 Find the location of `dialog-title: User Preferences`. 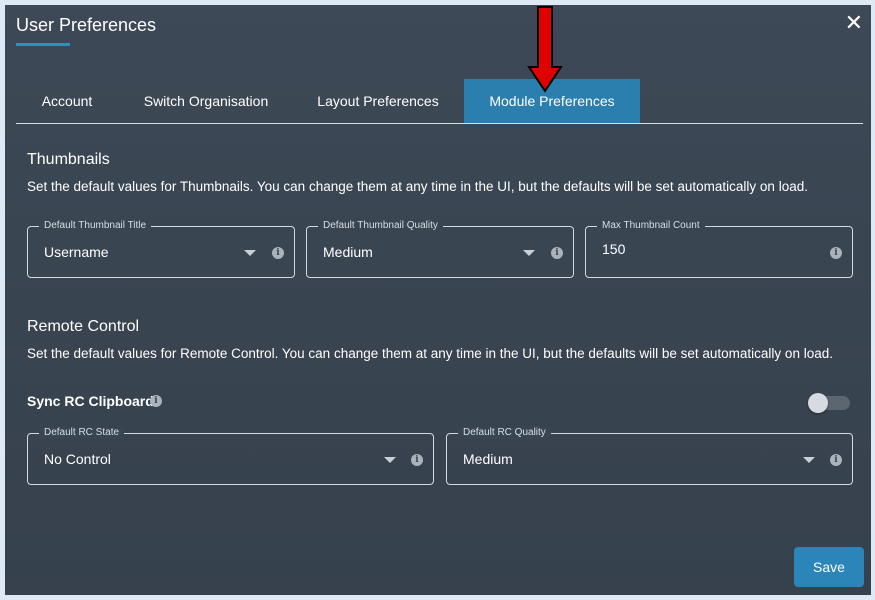

dialog-title: User Preferences is located at coordinates (86, 25).